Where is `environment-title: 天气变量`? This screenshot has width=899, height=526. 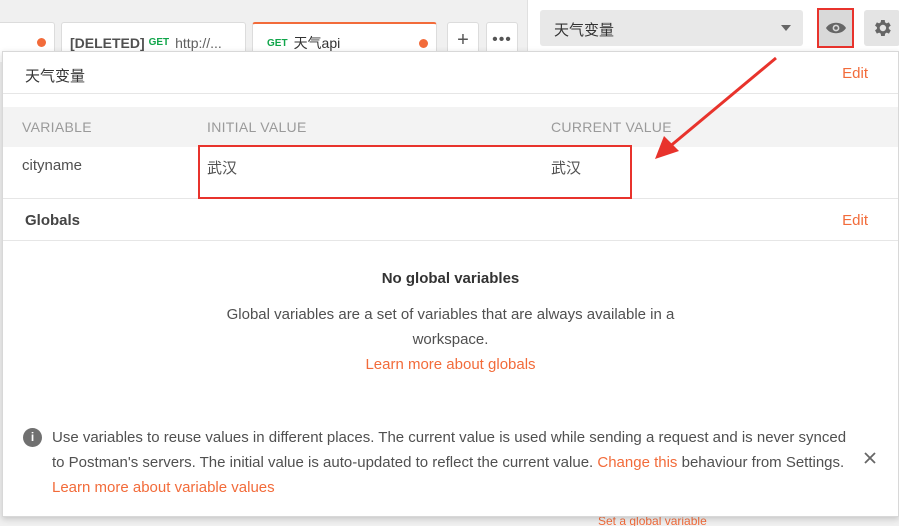
environment-title: 天气变量 is located at coordinates (55, 76).